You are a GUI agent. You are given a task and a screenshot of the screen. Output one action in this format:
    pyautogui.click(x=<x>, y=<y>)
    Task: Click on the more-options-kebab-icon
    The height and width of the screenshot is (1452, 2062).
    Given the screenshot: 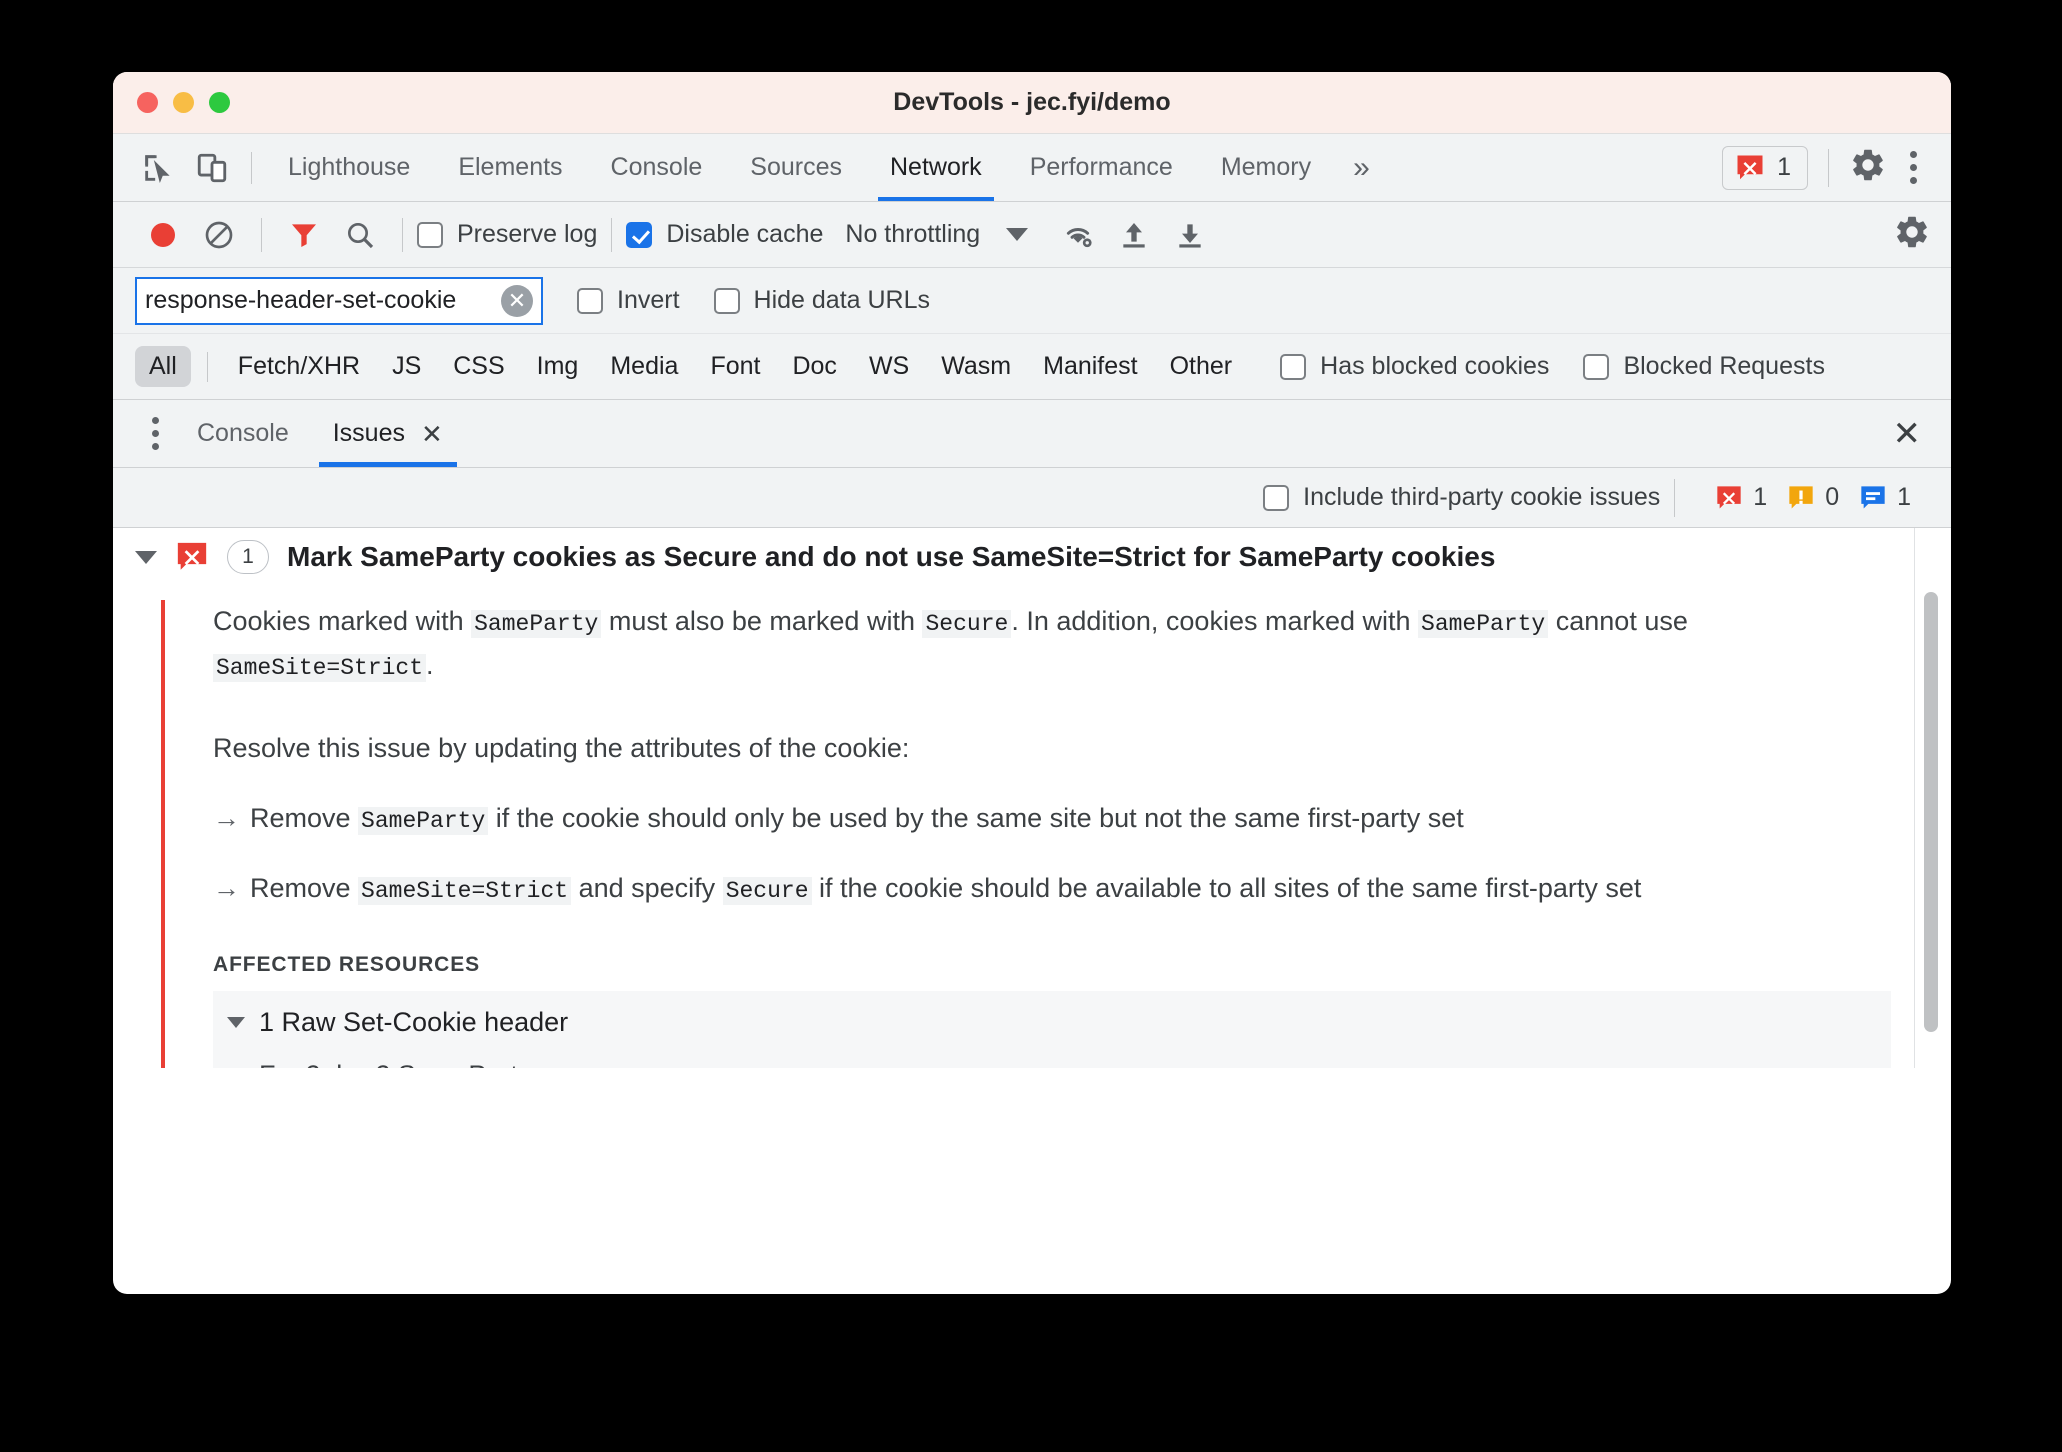 What is the action you would take?
    pyautogui.click(x=1913, y=168)
    